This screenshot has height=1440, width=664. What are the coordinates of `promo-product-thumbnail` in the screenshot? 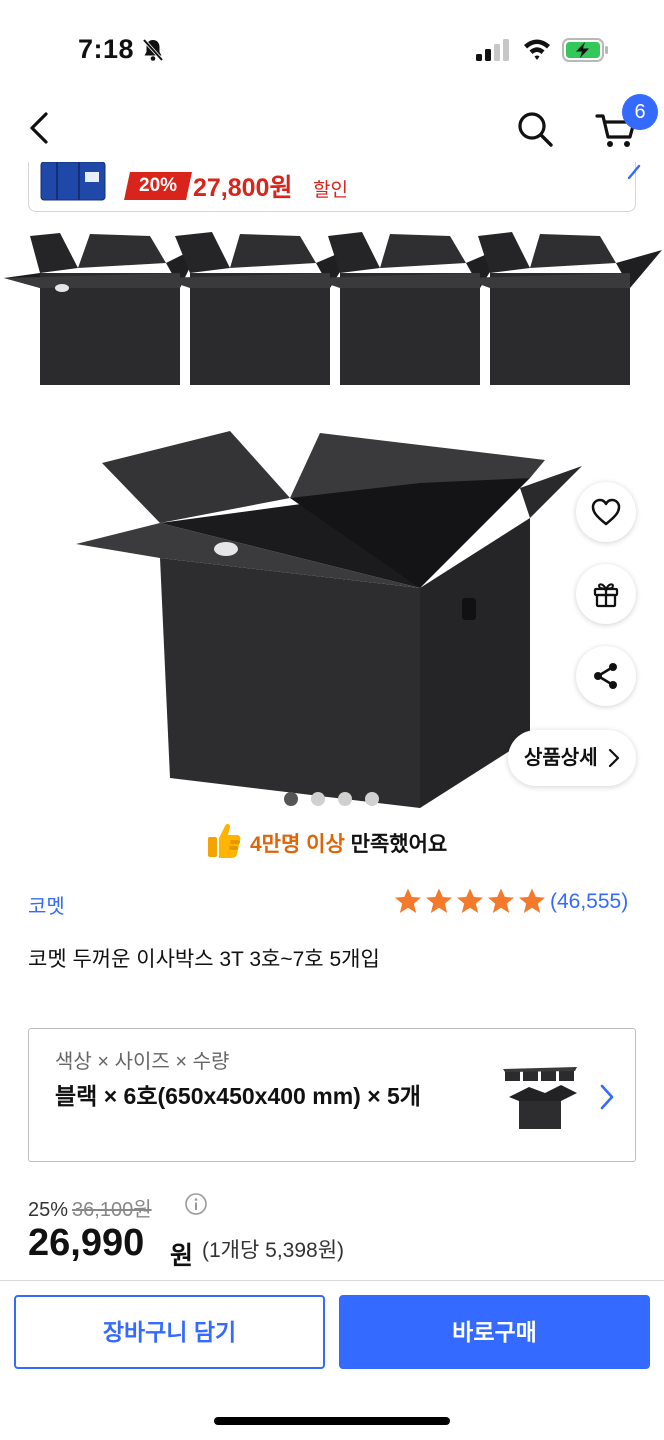 It's located at (73, 181).